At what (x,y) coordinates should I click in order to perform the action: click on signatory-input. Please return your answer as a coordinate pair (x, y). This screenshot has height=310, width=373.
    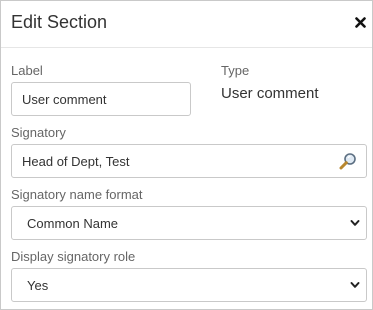
    Looking at the image, I should click on (189, 161).